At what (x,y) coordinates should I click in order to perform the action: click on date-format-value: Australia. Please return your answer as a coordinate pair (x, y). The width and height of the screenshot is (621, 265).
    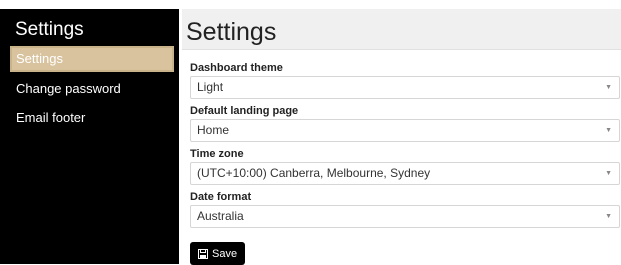
    Looking at the image, I should click on (220, 216).